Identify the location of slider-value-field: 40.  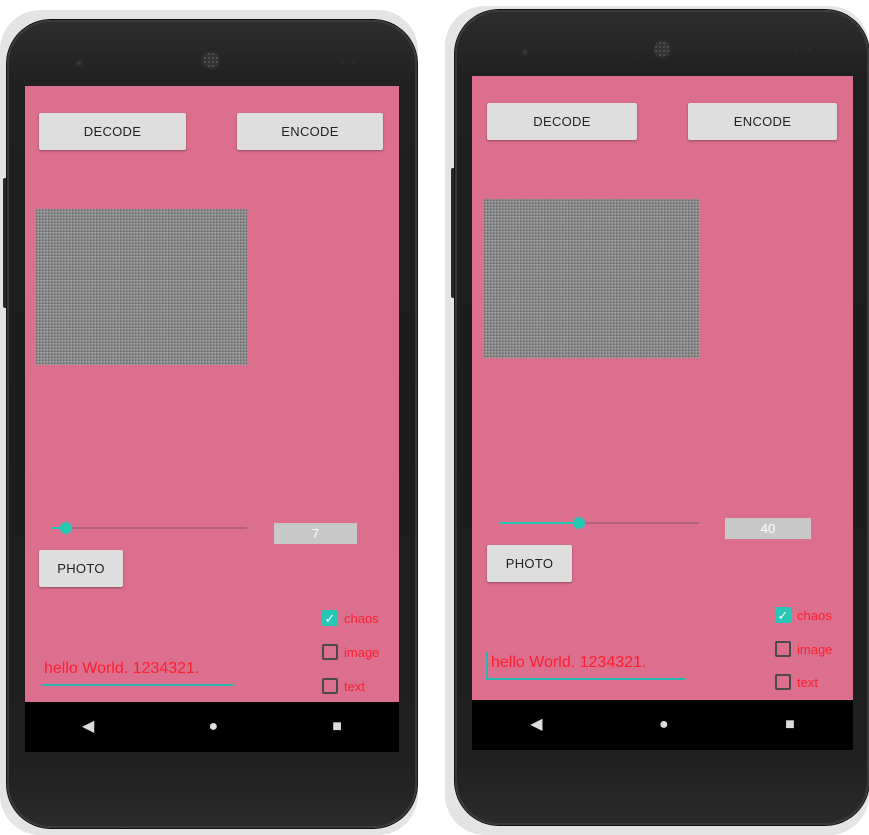
(768, 528).